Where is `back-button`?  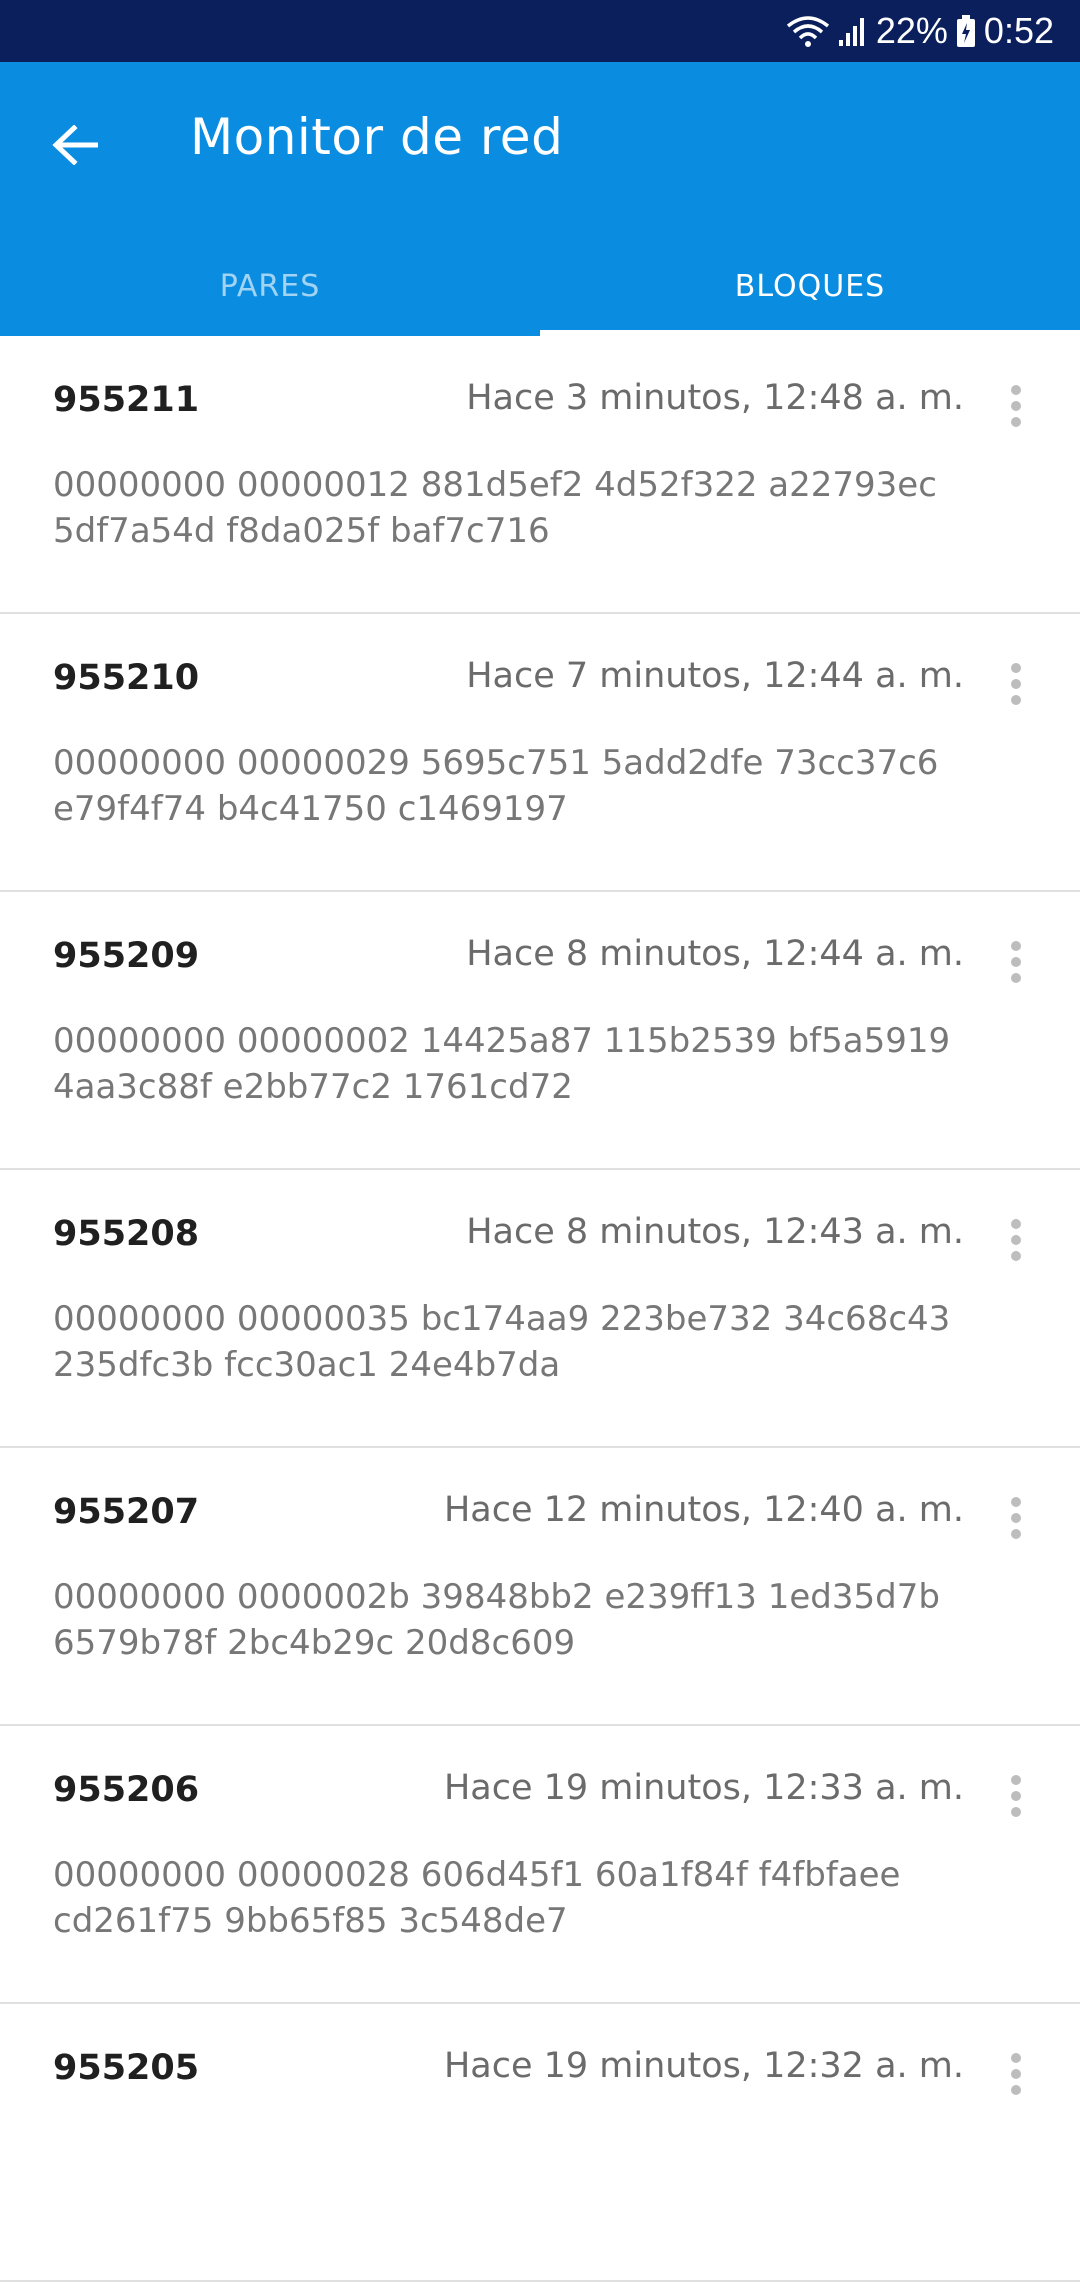 back-button is located at coordinates (75, 147).